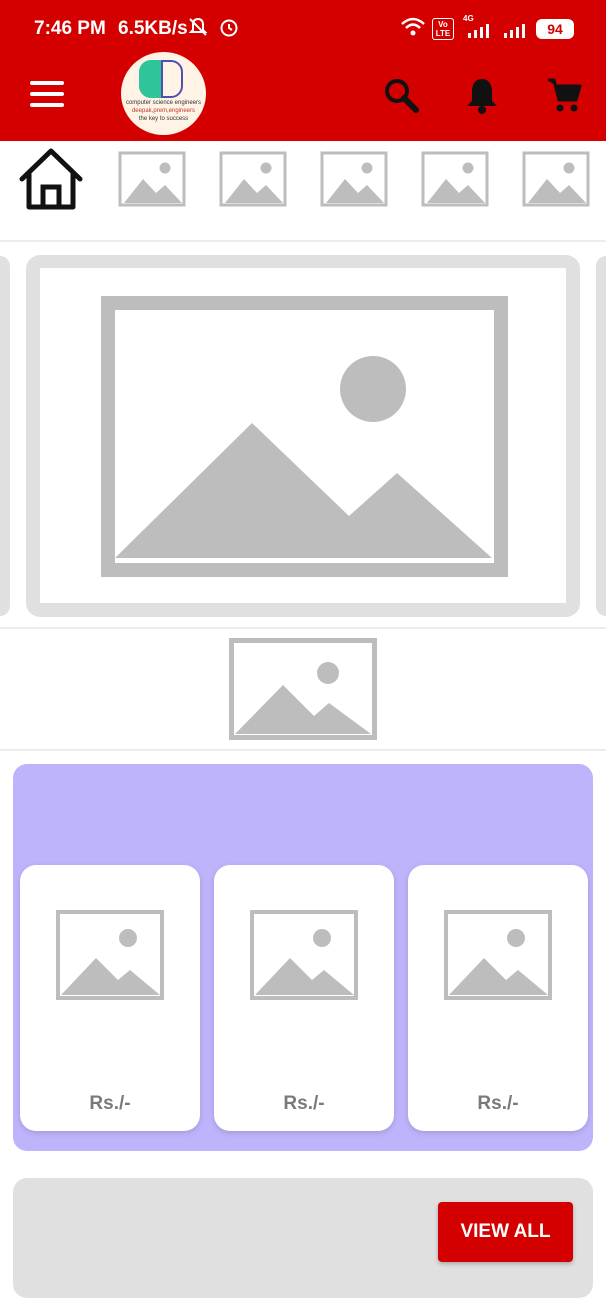  Describe the element at coordinates (564, 97) in the screenshot. I see `cart-icon` at that location.